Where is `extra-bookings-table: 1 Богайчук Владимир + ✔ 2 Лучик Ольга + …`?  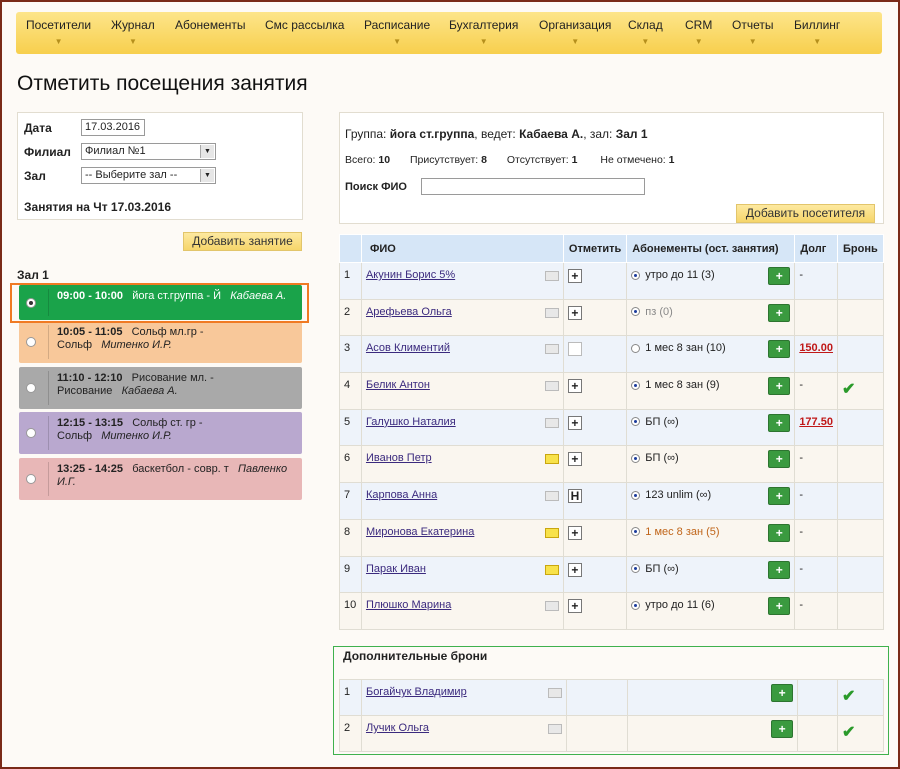
extra-bookings-table: 1 Богайчук Владимир + ✔ 2 Лучик Ольга + … is located at coordinates (611, 715).